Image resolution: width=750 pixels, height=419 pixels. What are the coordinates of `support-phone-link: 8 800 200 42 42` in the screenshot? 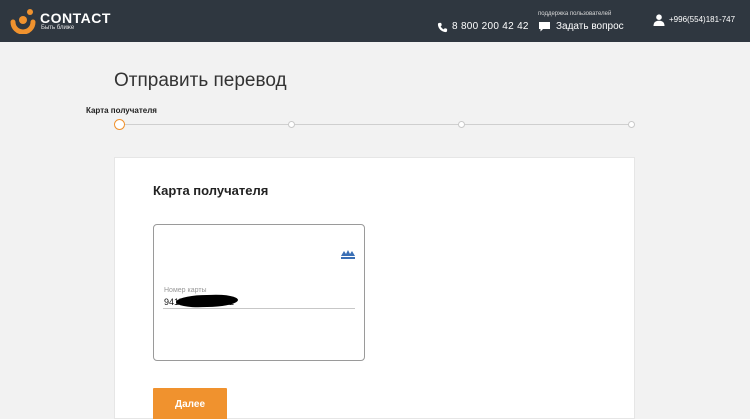 It's located at (490, 26).